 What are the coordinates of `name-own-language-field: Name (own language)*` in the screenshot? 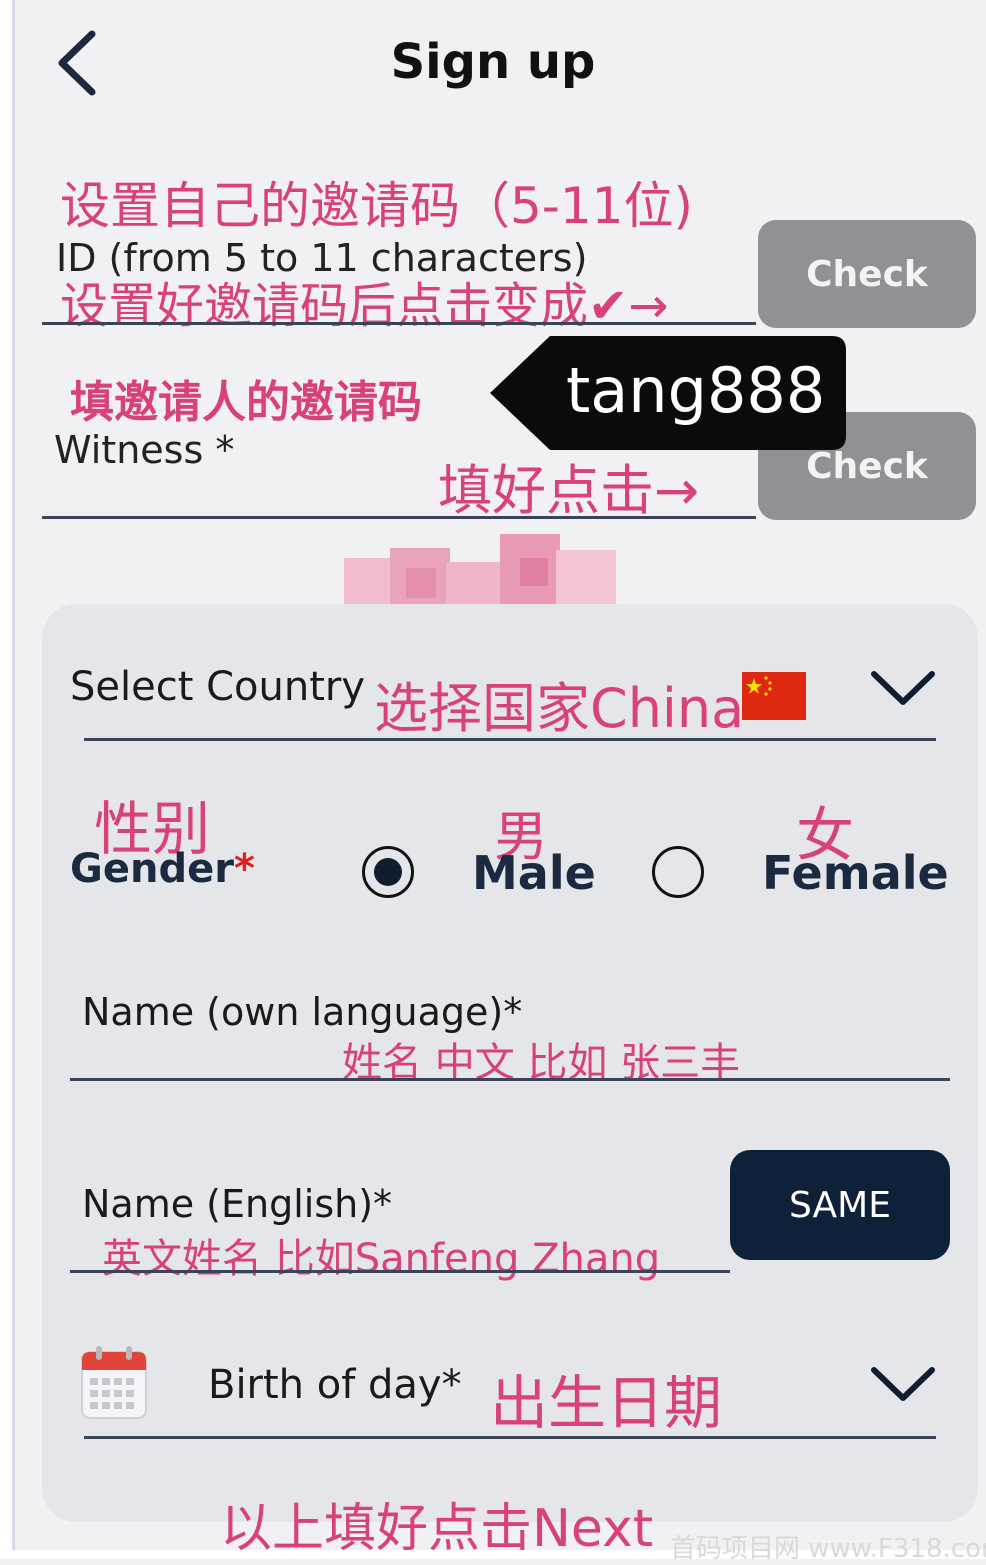 It's located at (302, 1012).